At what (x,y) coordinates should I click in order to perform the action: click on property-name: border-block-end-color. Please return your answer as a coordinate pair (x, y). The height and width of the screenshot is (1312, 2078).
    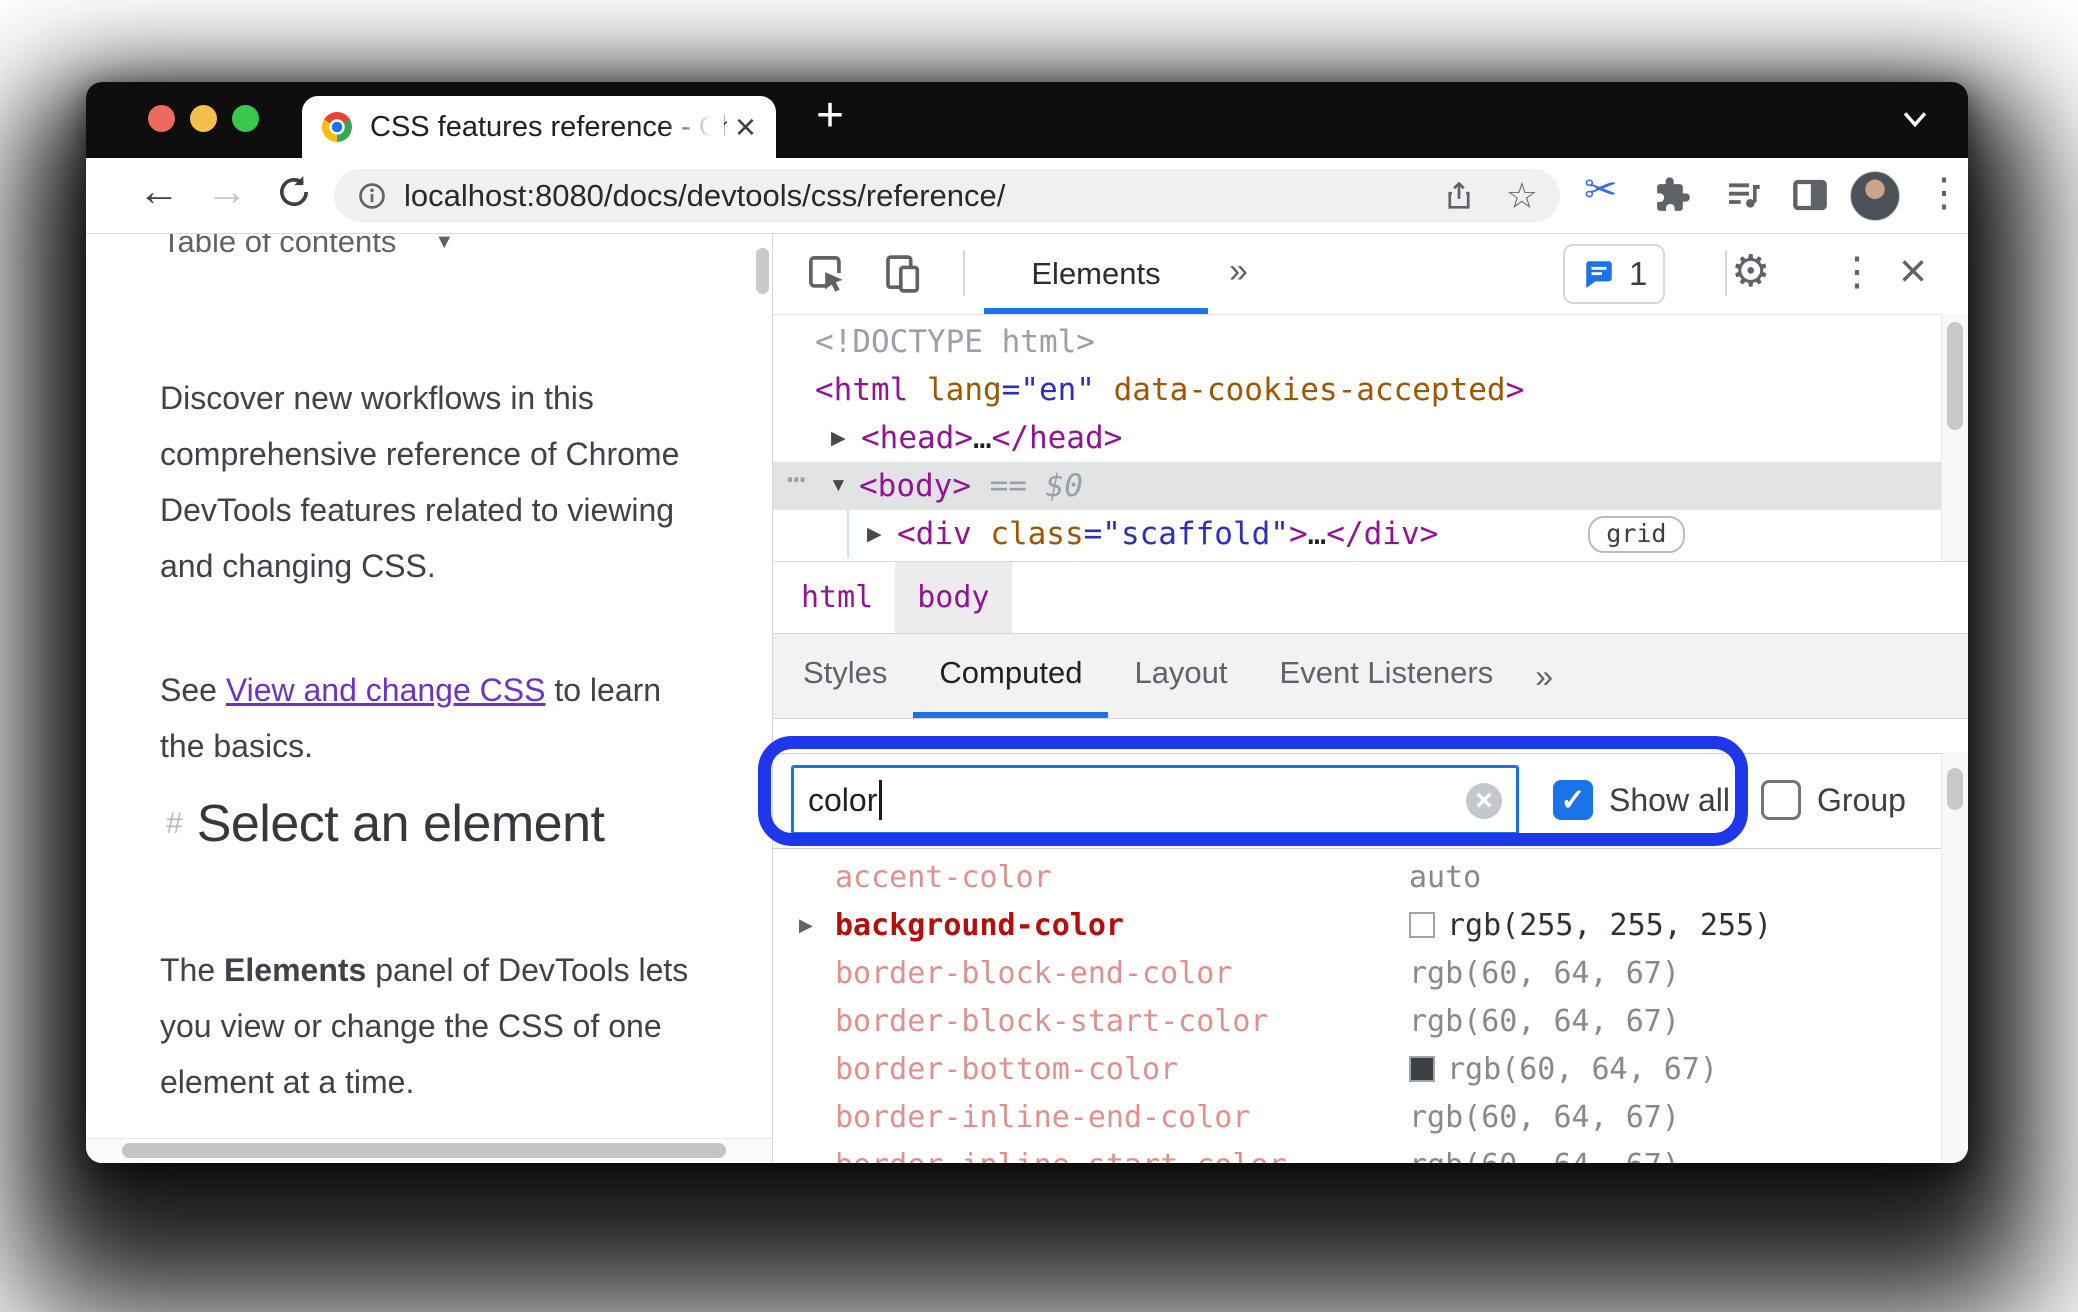
    Looking at the image, I should click on (1034, 973).